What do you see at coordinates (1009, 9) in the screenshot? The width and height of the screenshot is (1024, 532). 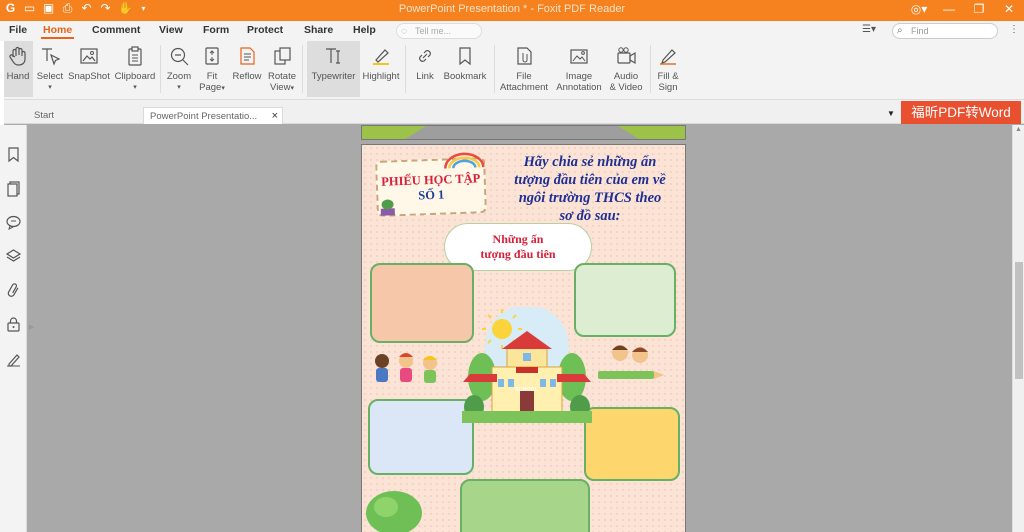 I see `close-button: ✕` at bounding box center [1009, 9].